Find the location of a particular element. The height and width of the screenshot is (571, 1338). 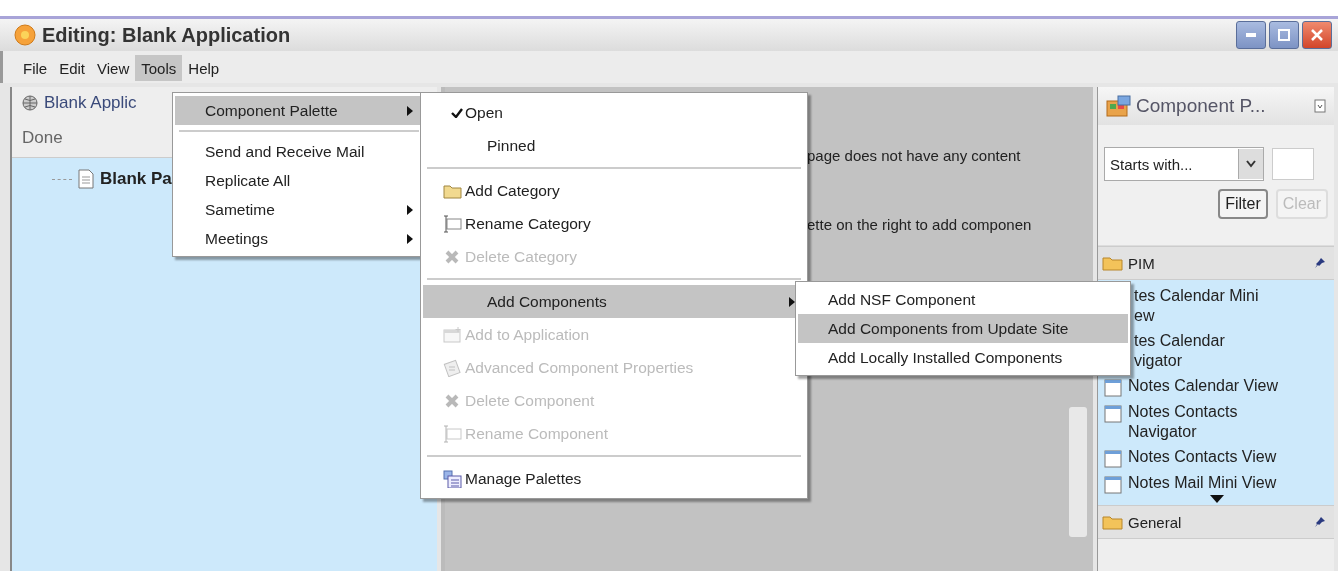

component-item: Notes Mail Mini View is located at coordinates (1202, 483).